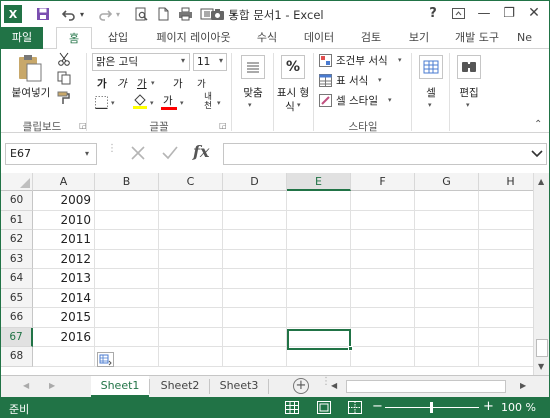 The image size is (550, 418). What do you see at coordinates (64, 182) in the screenshot?
I see `column-header-a: A` at bounding box center [64, 182].